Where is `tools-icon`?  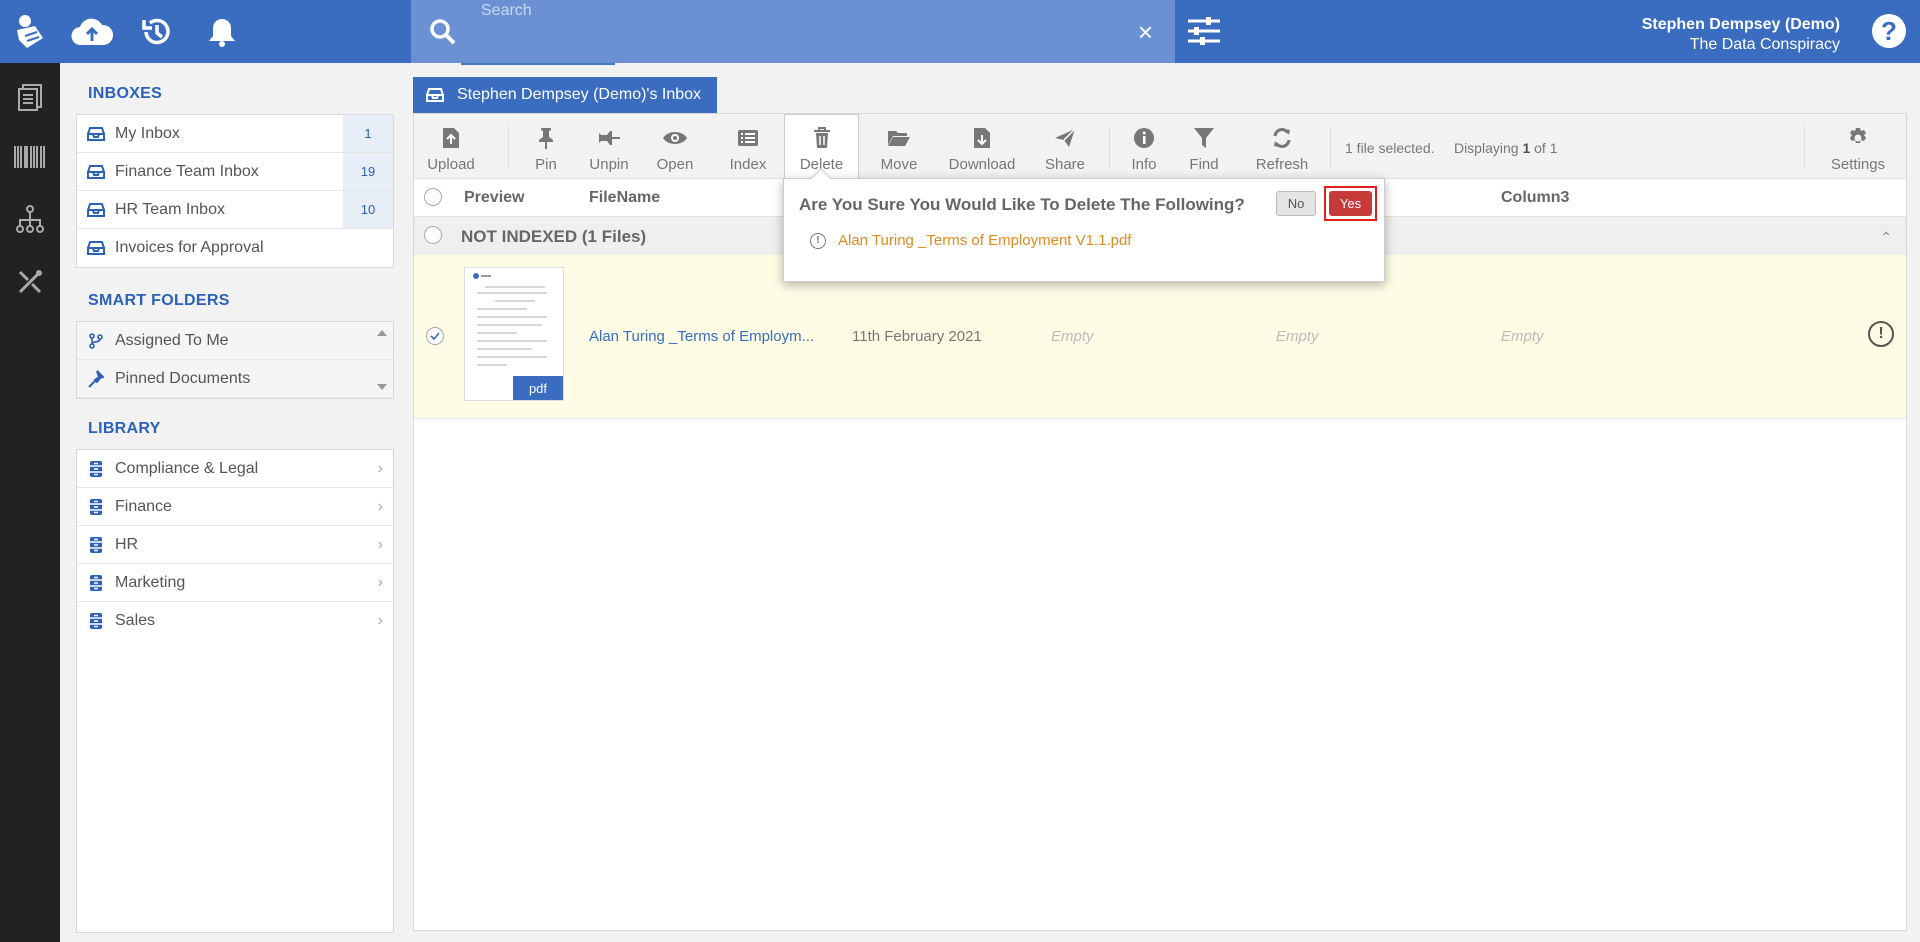 tools-icon is located at coordinates (30, 282).